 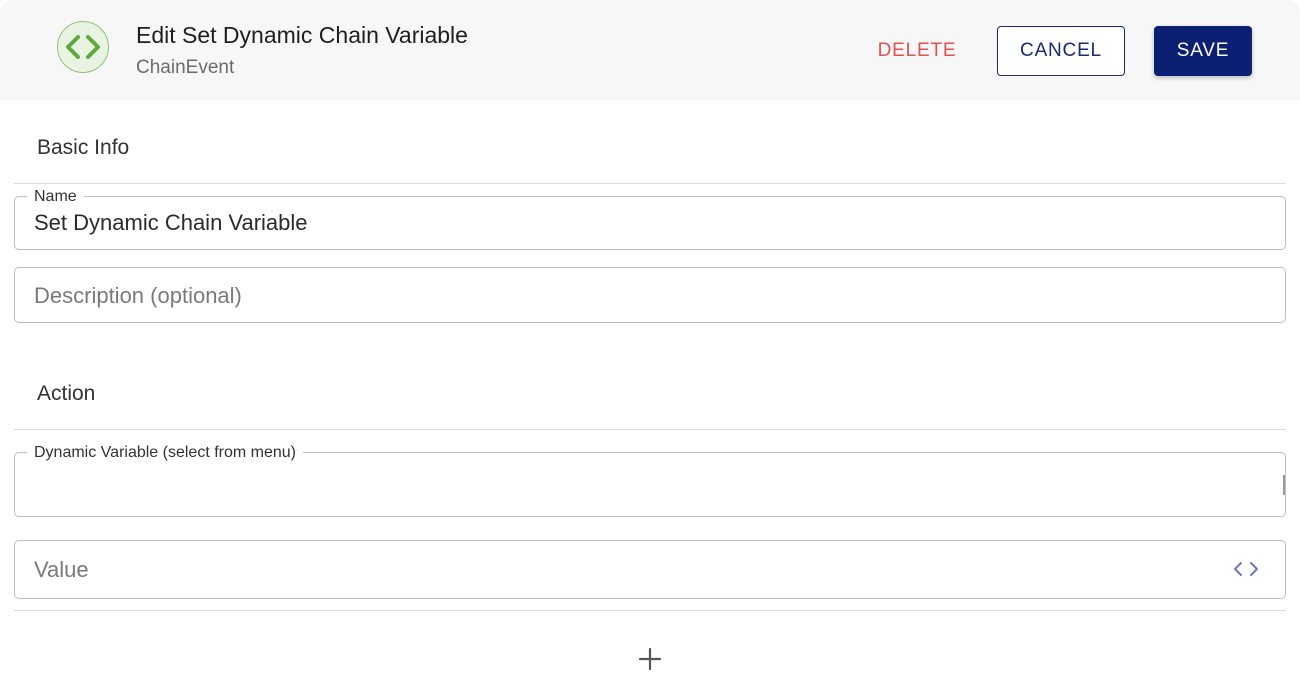 What do you see at coordinates (650, 610) in the screenshot?
I see `action-bottom-divider` at bounding box center [650, 610].